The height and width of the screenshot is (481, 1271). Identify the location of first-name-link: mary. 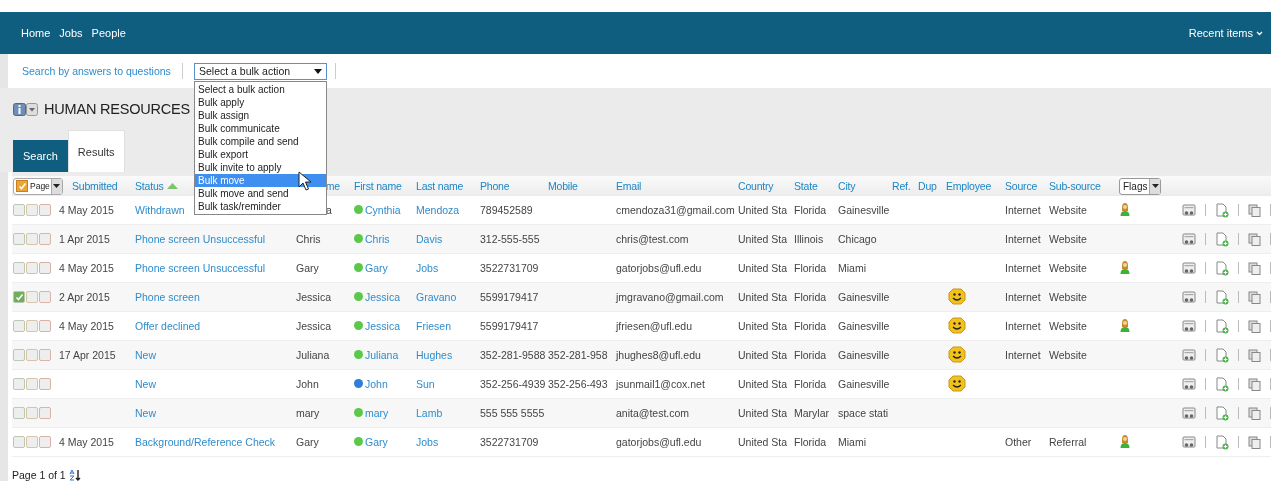
(377, 412).